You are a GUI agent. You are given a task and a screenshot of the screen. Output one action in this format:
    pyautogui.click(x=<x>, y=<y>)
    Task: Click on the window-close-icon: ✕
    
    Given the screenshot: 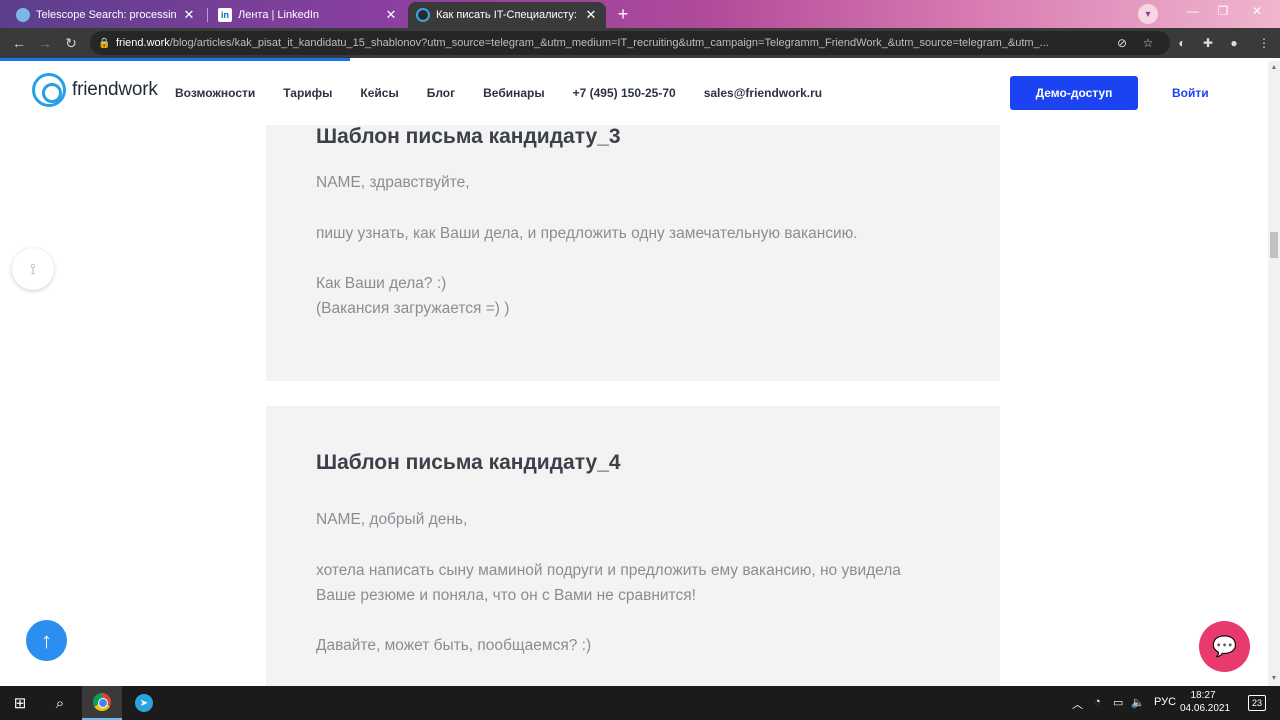 What is the action you would take?
    pyautogui.click(x=1257, y=11)
    